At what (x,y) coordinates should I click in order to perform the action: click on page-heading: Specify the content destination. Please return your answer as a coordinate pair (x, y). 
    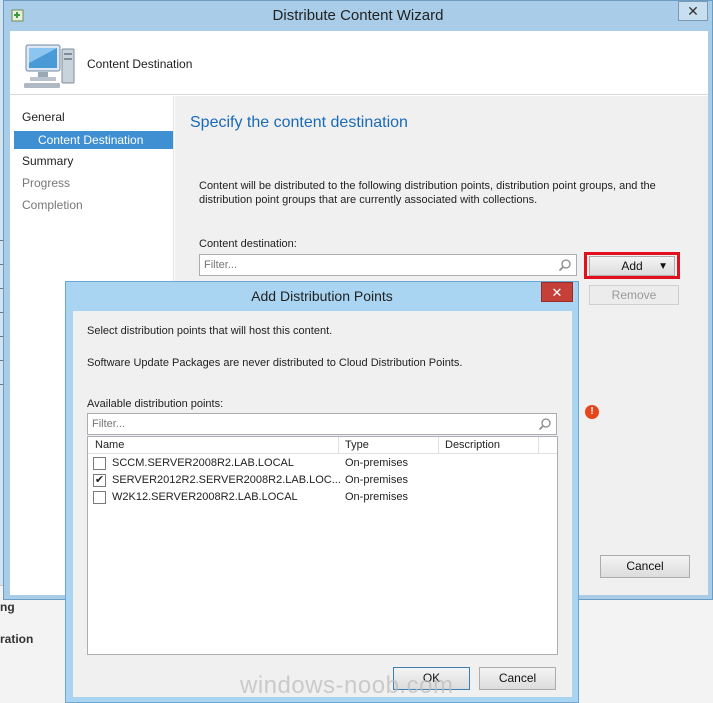
    Looking at the image, I should click on (299, 122).